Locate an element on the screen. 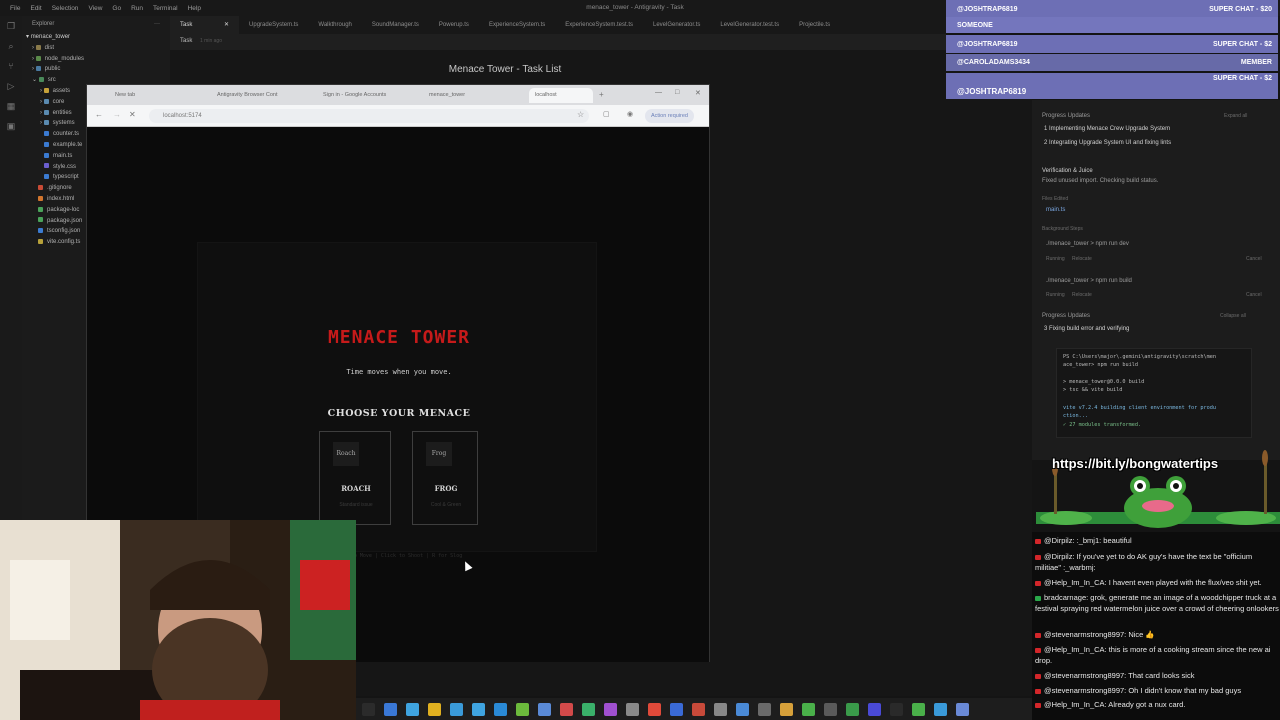  tree-item: › public is located at coordinates (96, 69).